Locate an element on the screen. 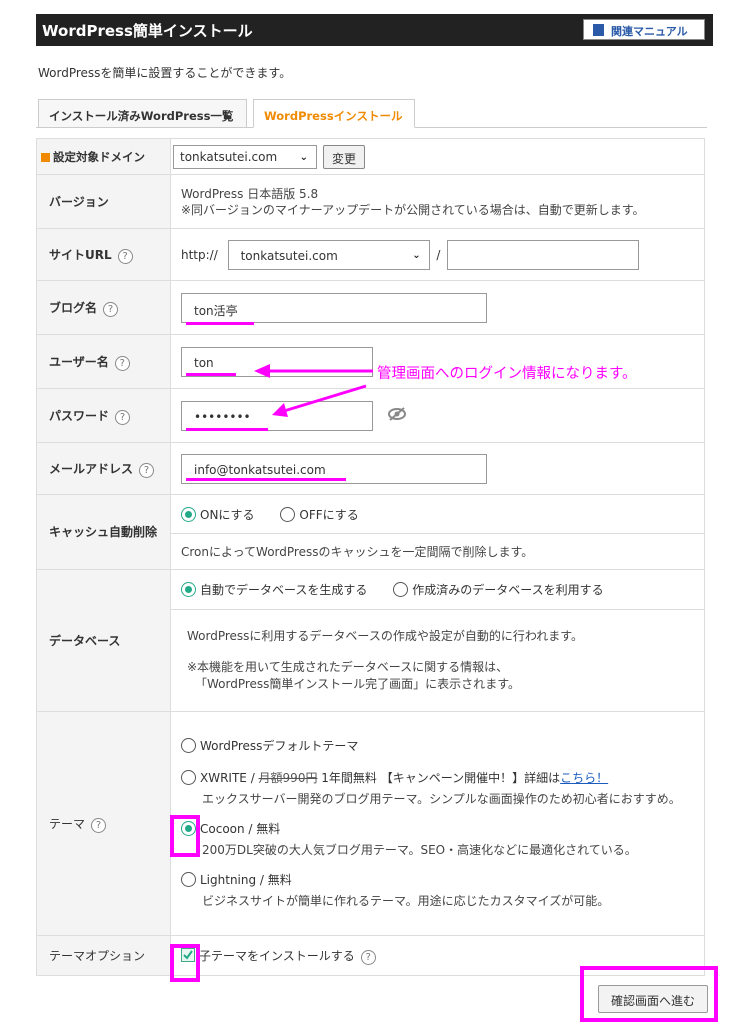  database-note-2: 「WordPress簡単インストール完了画面」に表示されます。 is located at coordinates (357, 684).